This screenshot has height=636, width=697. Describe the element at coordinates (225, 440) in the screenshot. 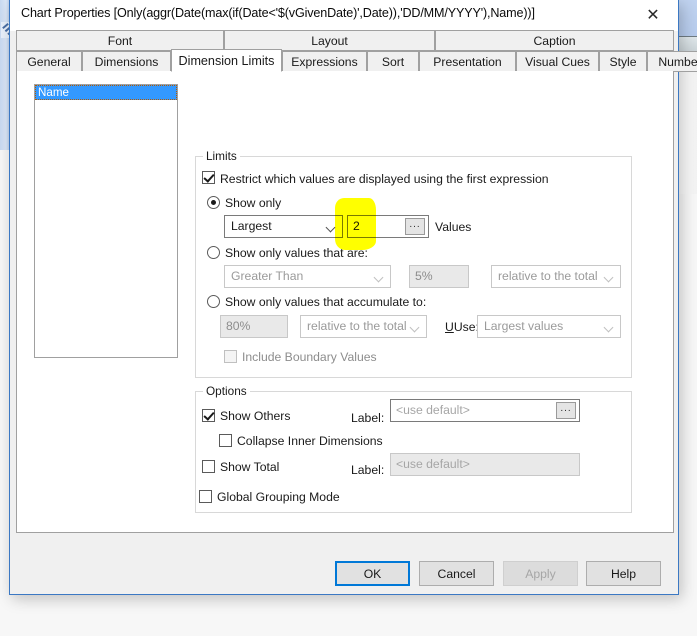

I see `collapse-inner-dimensions-checkbox` at that location.